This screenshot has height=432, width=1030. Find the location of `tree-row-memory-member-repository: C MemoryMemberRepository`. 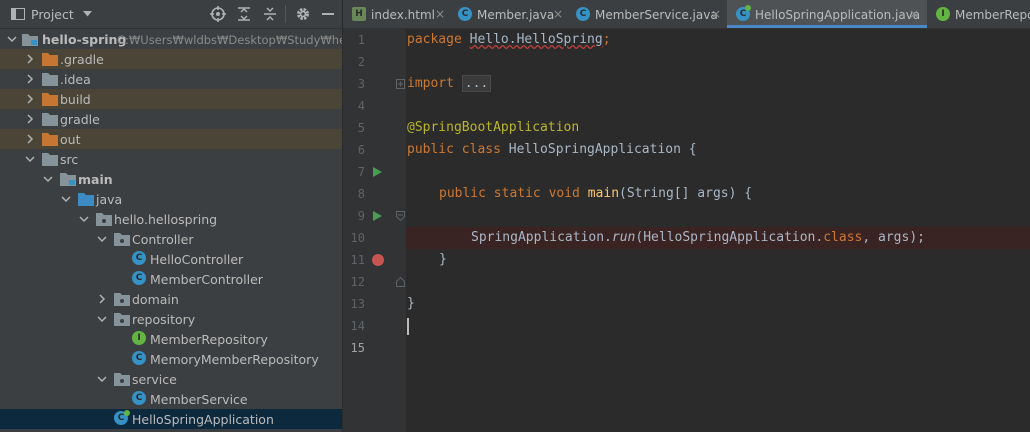

tree-row-memory-member-repository: C MemoryMemberRepository is located at coordinates (171, 359).